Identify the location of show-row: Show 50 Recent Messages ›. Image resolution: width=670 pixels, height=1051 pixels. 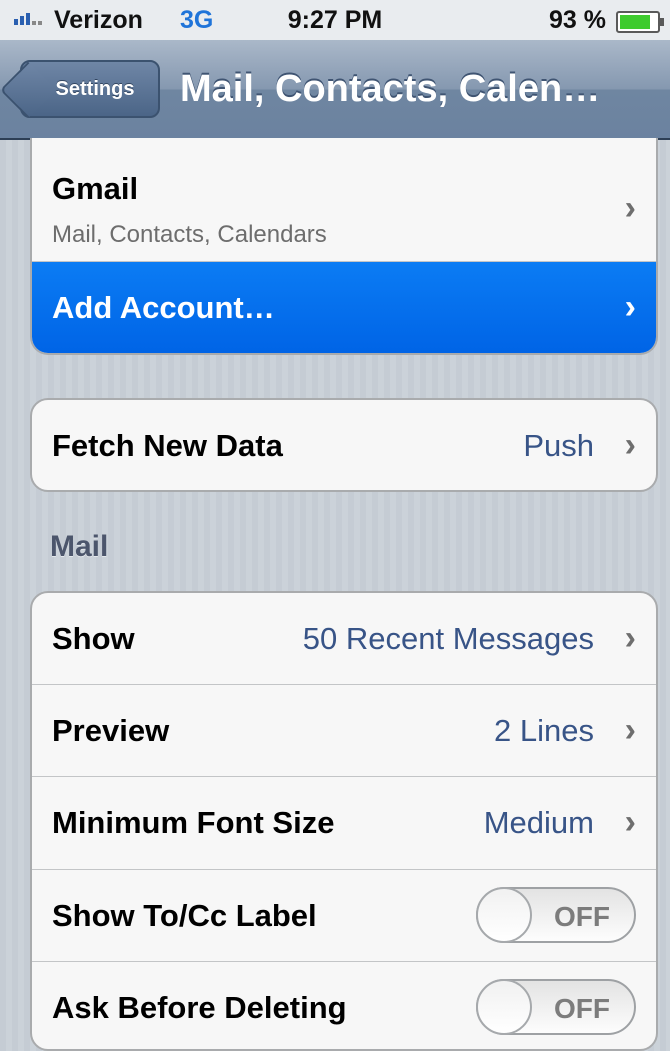
(344, 639).